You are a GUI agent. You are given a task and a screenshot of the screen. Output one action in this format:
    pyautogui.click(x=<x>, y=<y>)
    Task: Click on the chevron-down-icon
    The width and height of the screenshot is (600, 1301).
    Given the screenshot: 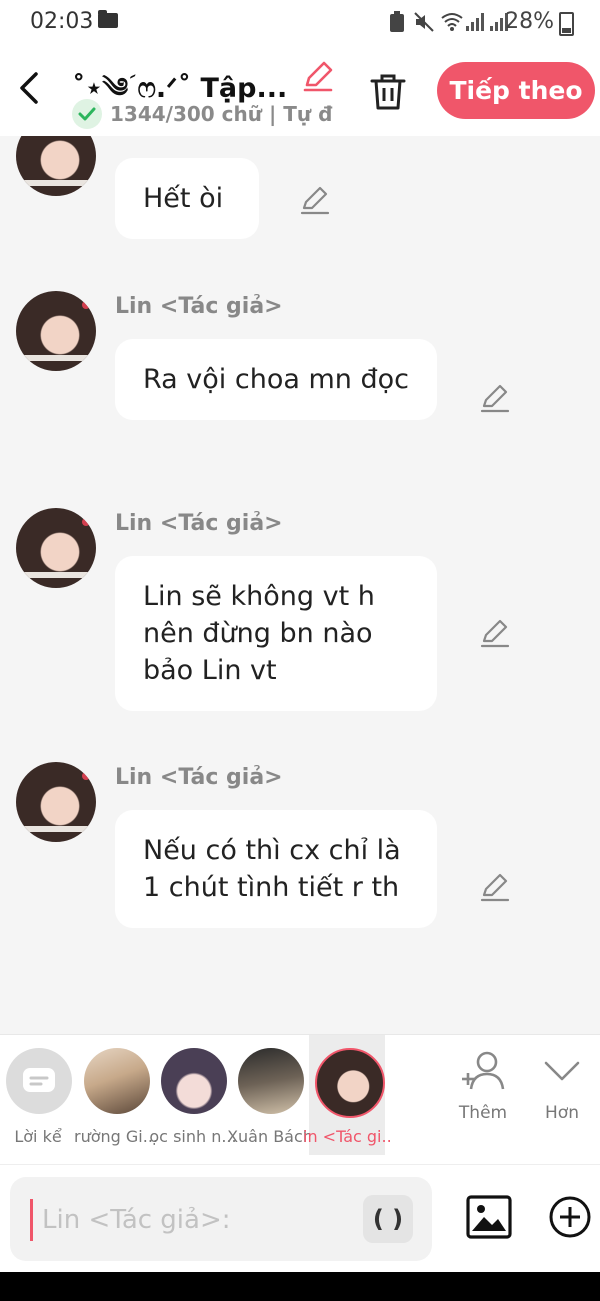 What is the action you would take?
    pyautogui.click(x=562, y=1071)
    